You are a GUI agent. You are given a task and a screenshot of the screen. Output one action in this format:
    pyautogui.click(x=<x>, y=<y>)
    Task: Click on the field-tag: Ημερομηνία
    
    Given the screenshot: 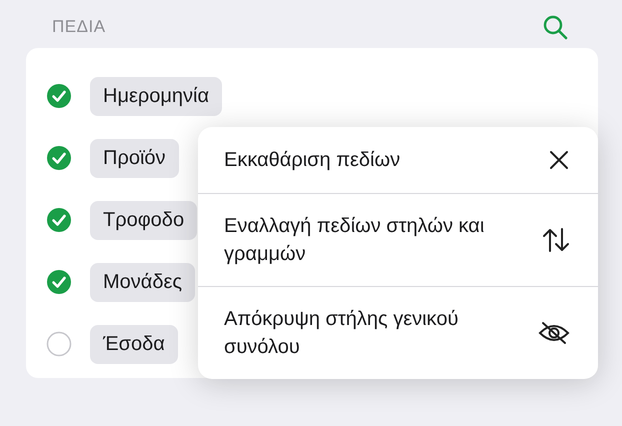 What is the action you would take?
    pyautogui.click(x=156, y=96)
    